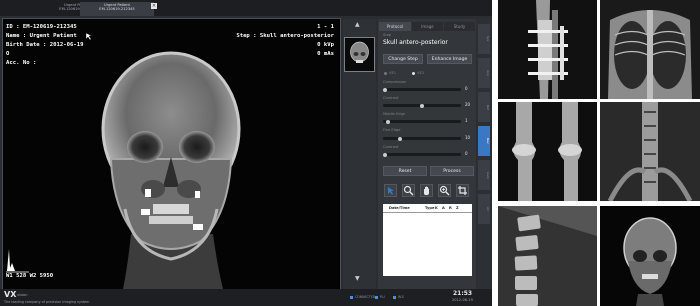  What do you see at coordinates (41, 27) in the screenshot?
I see `patient-id-text: ID : EM-120619-212345` at bounding box center [41, 27].